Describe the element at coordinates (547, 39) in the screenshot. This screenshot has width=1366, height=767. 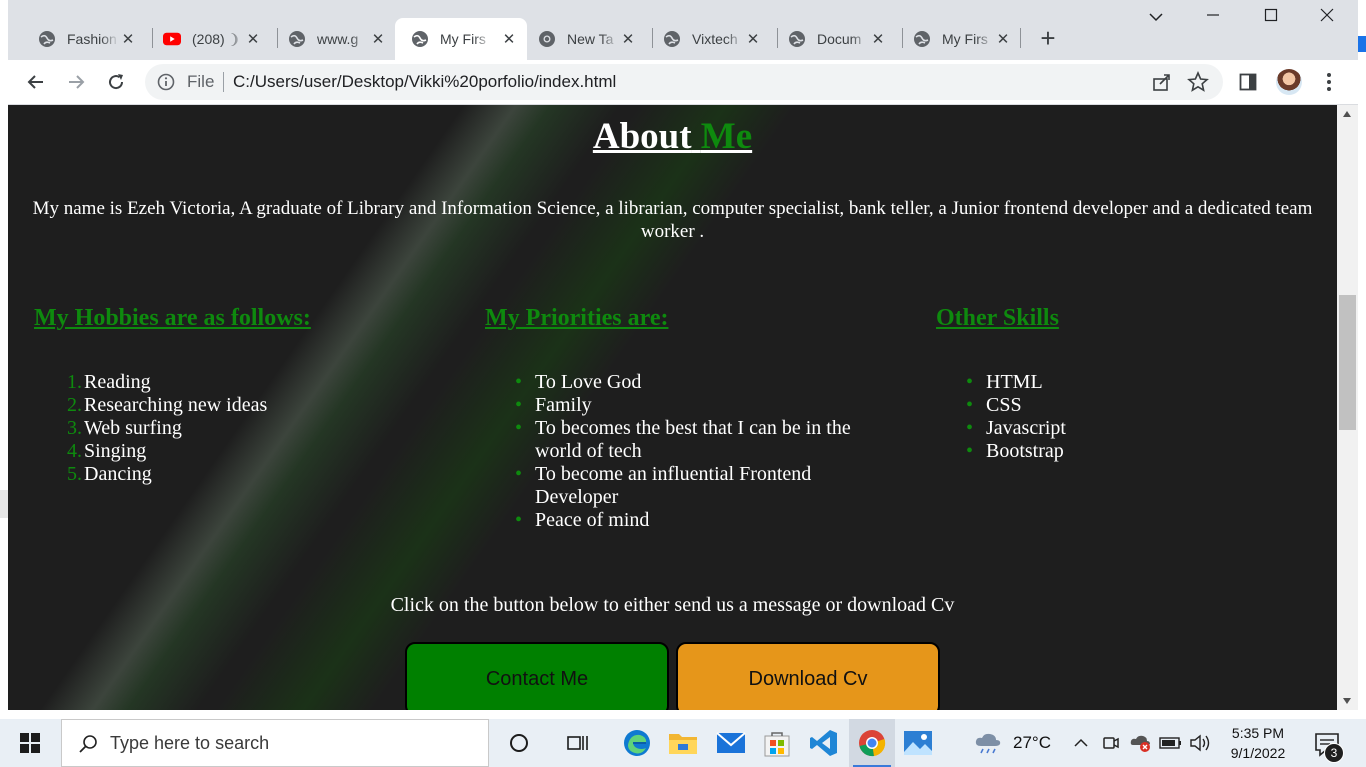
I see `chrome-icon` at that location.